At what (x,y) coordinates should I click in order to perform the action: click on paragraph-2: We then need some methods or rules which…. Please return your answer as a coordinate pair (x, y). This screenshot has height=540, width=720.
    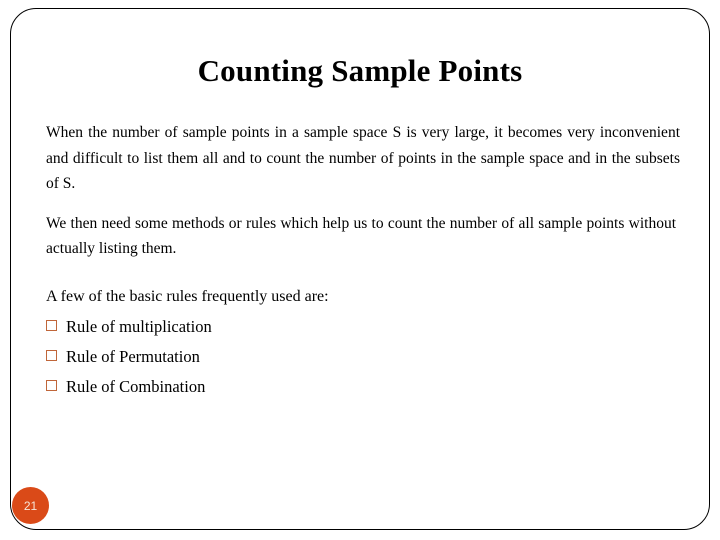
    Looking at the image, I should click on (361, 236).